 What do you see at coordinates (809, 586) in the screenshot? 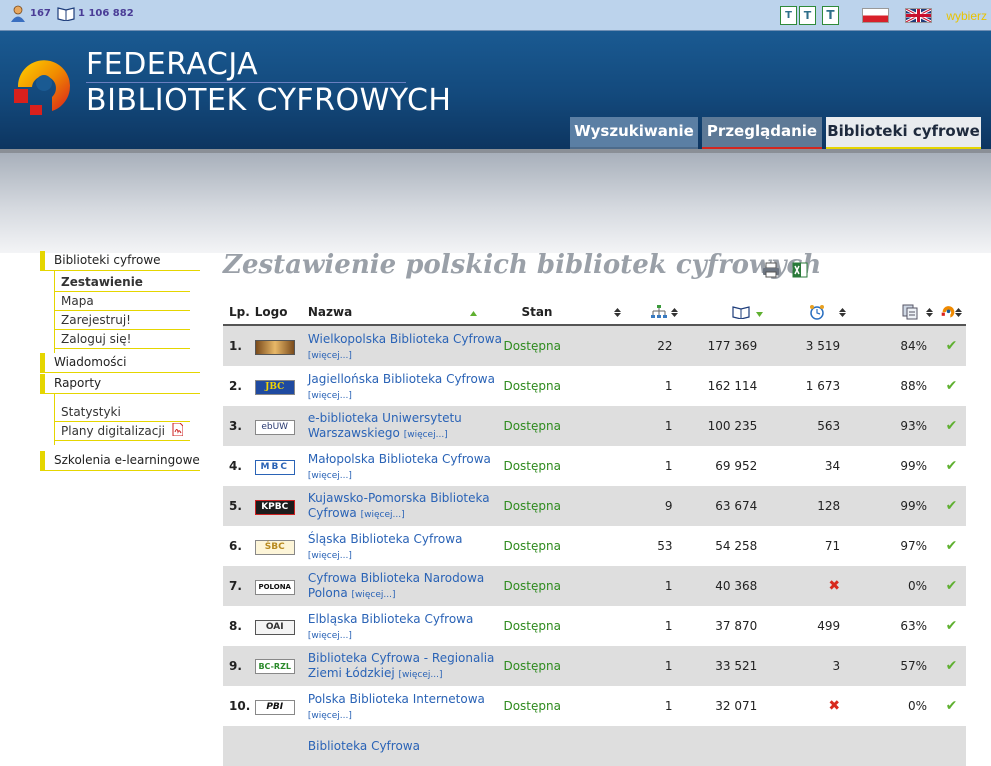
I see `recent-cell: ✖` at bounding box center [809, 586].